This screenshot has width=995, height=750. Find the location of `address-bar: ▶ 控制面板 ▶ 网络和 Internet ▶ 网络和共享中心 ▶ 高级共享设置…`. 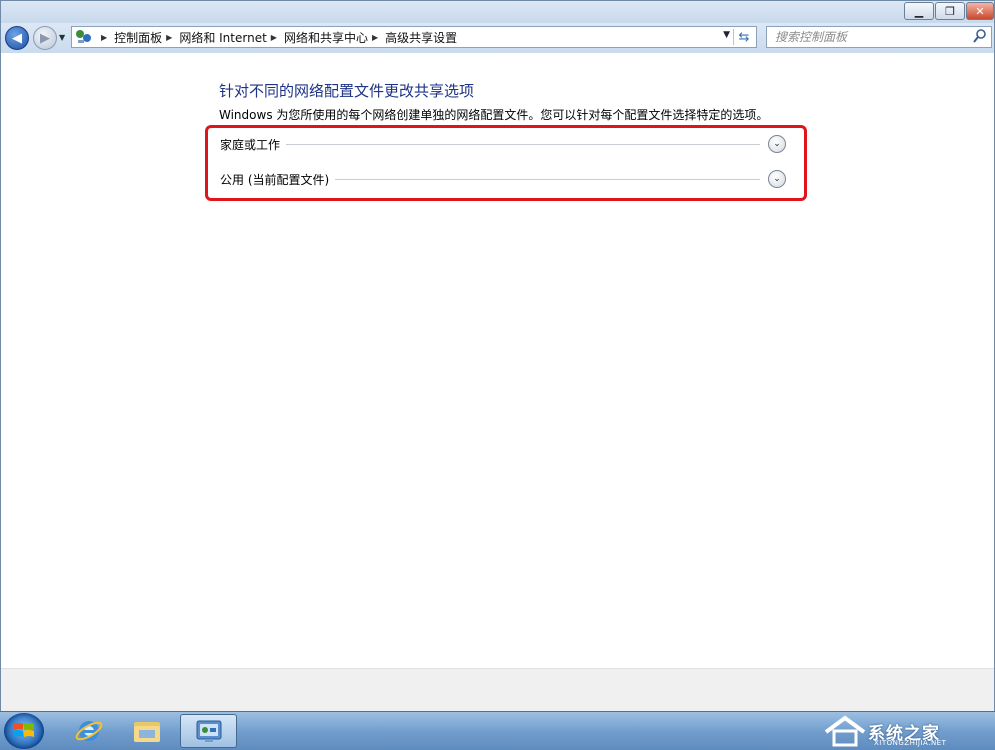

address-bar: ▶ 控制面板 ▶ 网络和 Internet ▶ 网络和共享中心 ▶ 高级共享设置… is located at coordinates (414, 37).